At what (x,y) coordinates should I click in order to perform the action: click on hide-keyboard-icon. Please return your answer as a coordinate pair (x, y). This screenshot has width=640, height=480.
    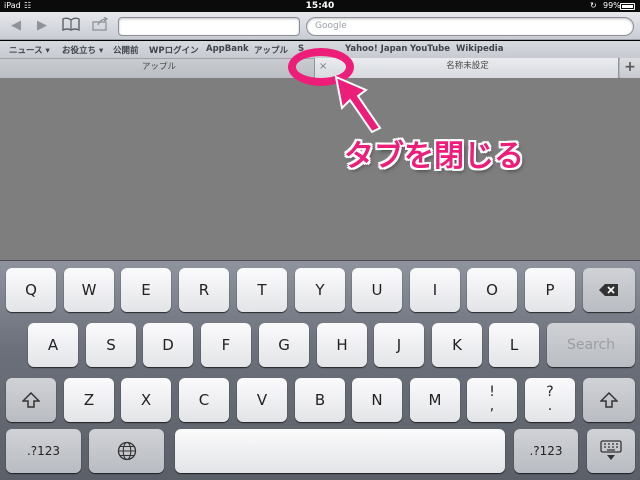
    Looking at the image, I should click on (611, 450).